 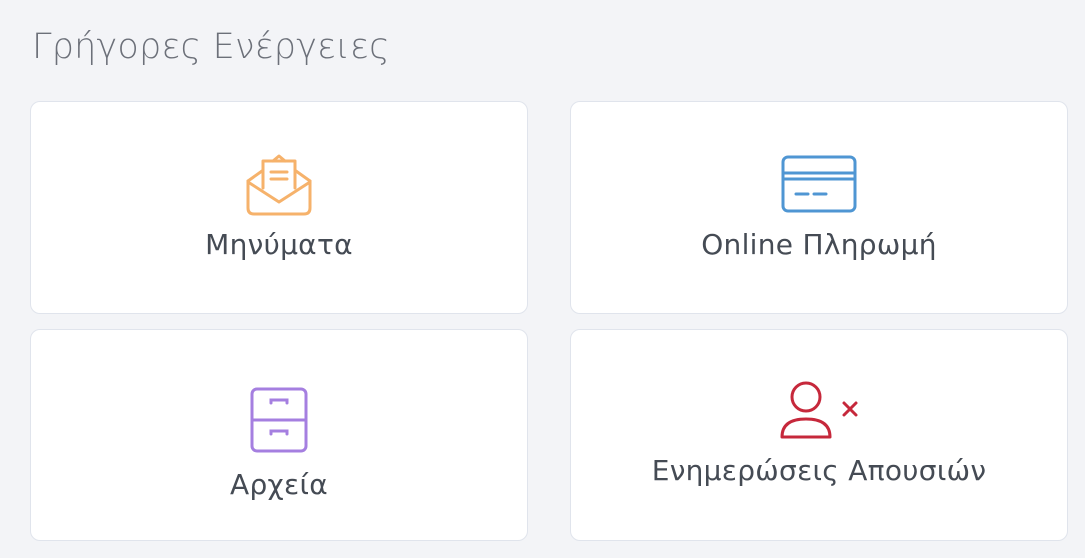 I want to click on user-remove-icon, so click(x=819, y=410).